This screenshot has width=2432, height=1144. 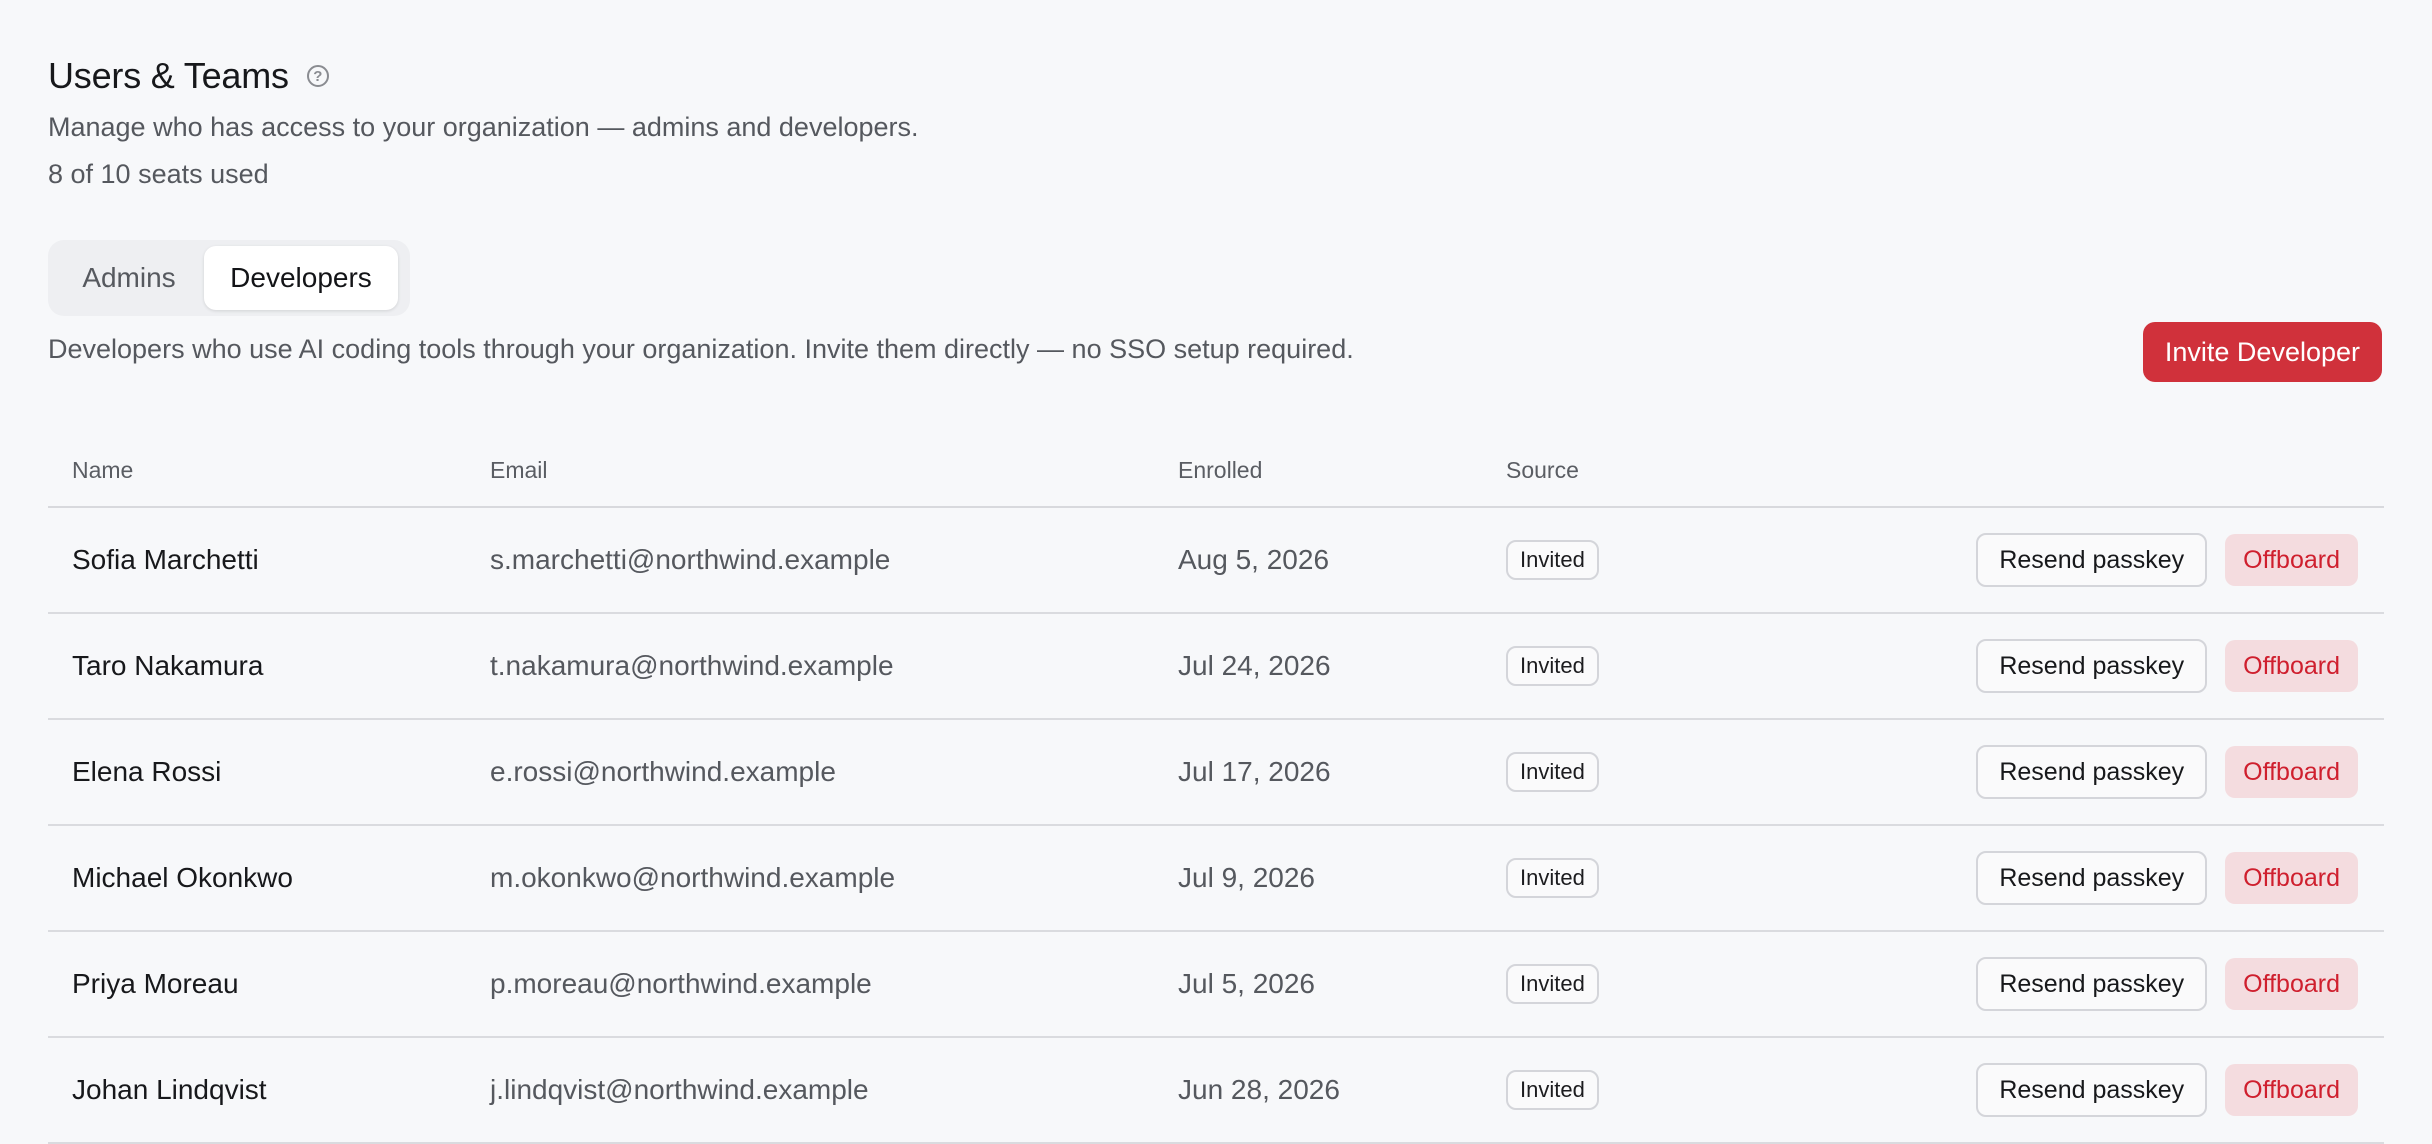 What do you see at coordinates (2262, 352) in the screenshot?
I see `invite-developer-button: Invite Developer` at bounding box center [2262, 352].